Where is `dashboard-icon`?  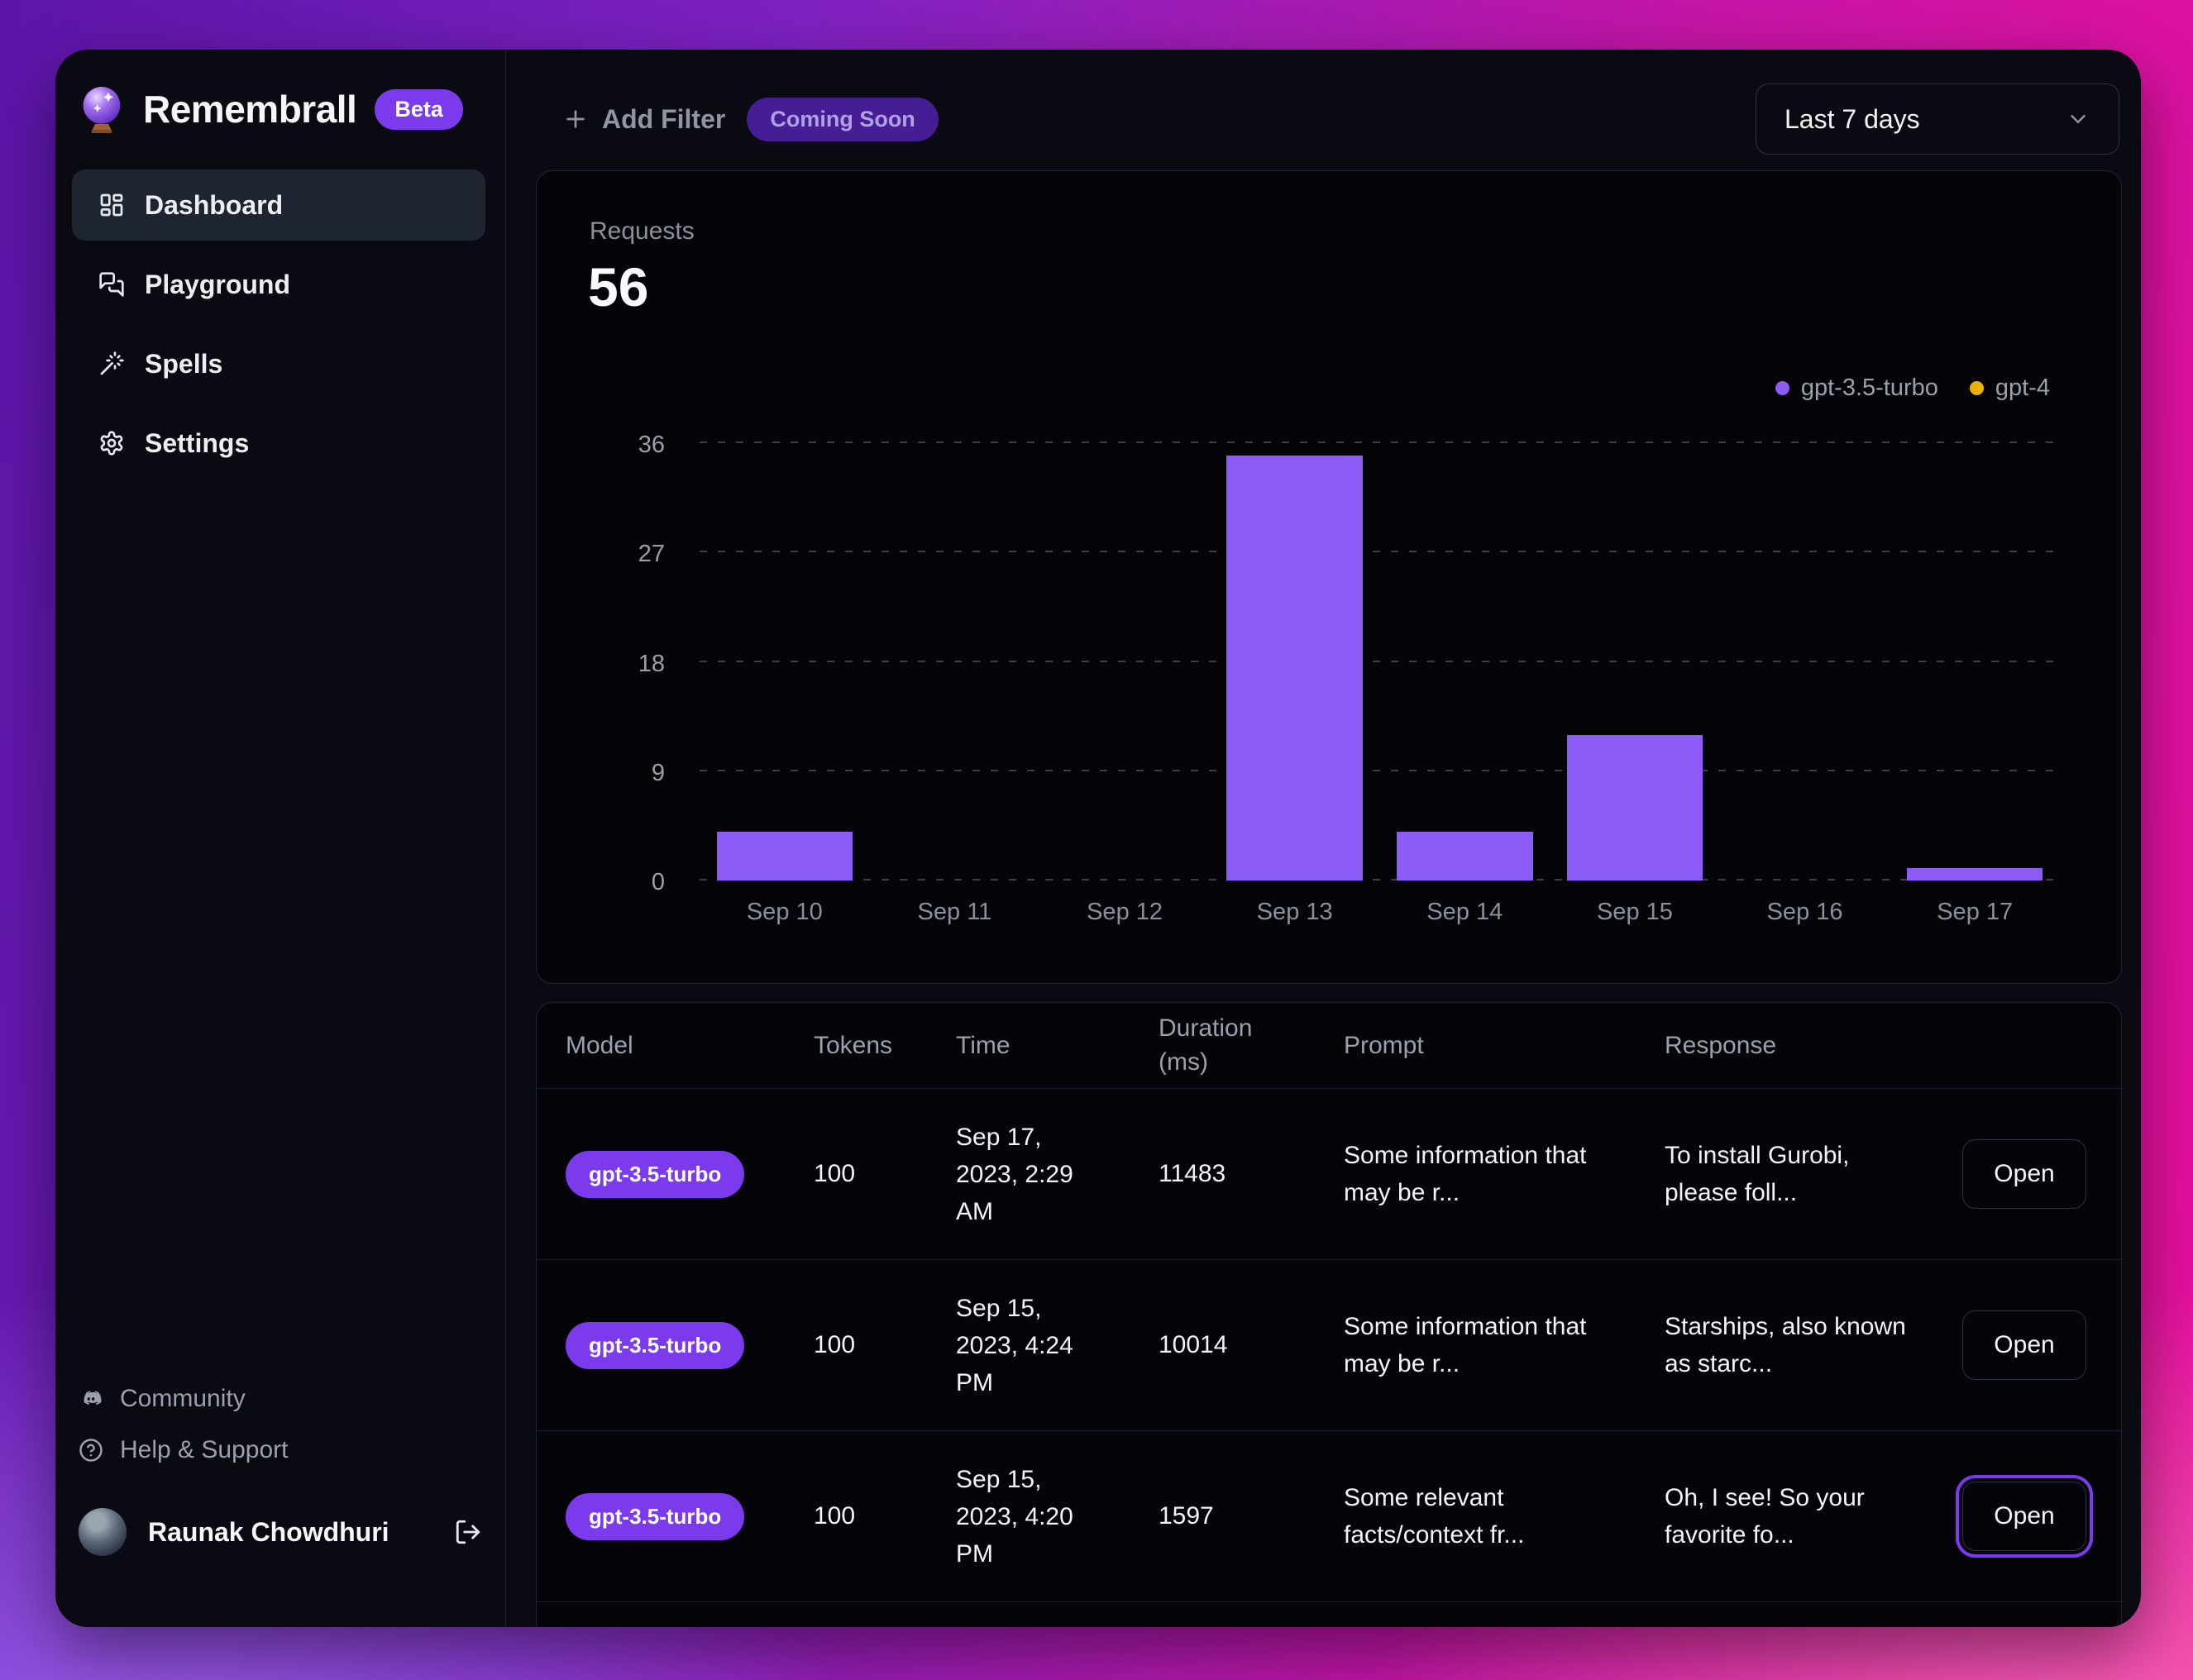 dashboard-icon is located at coordinates (111, 205).